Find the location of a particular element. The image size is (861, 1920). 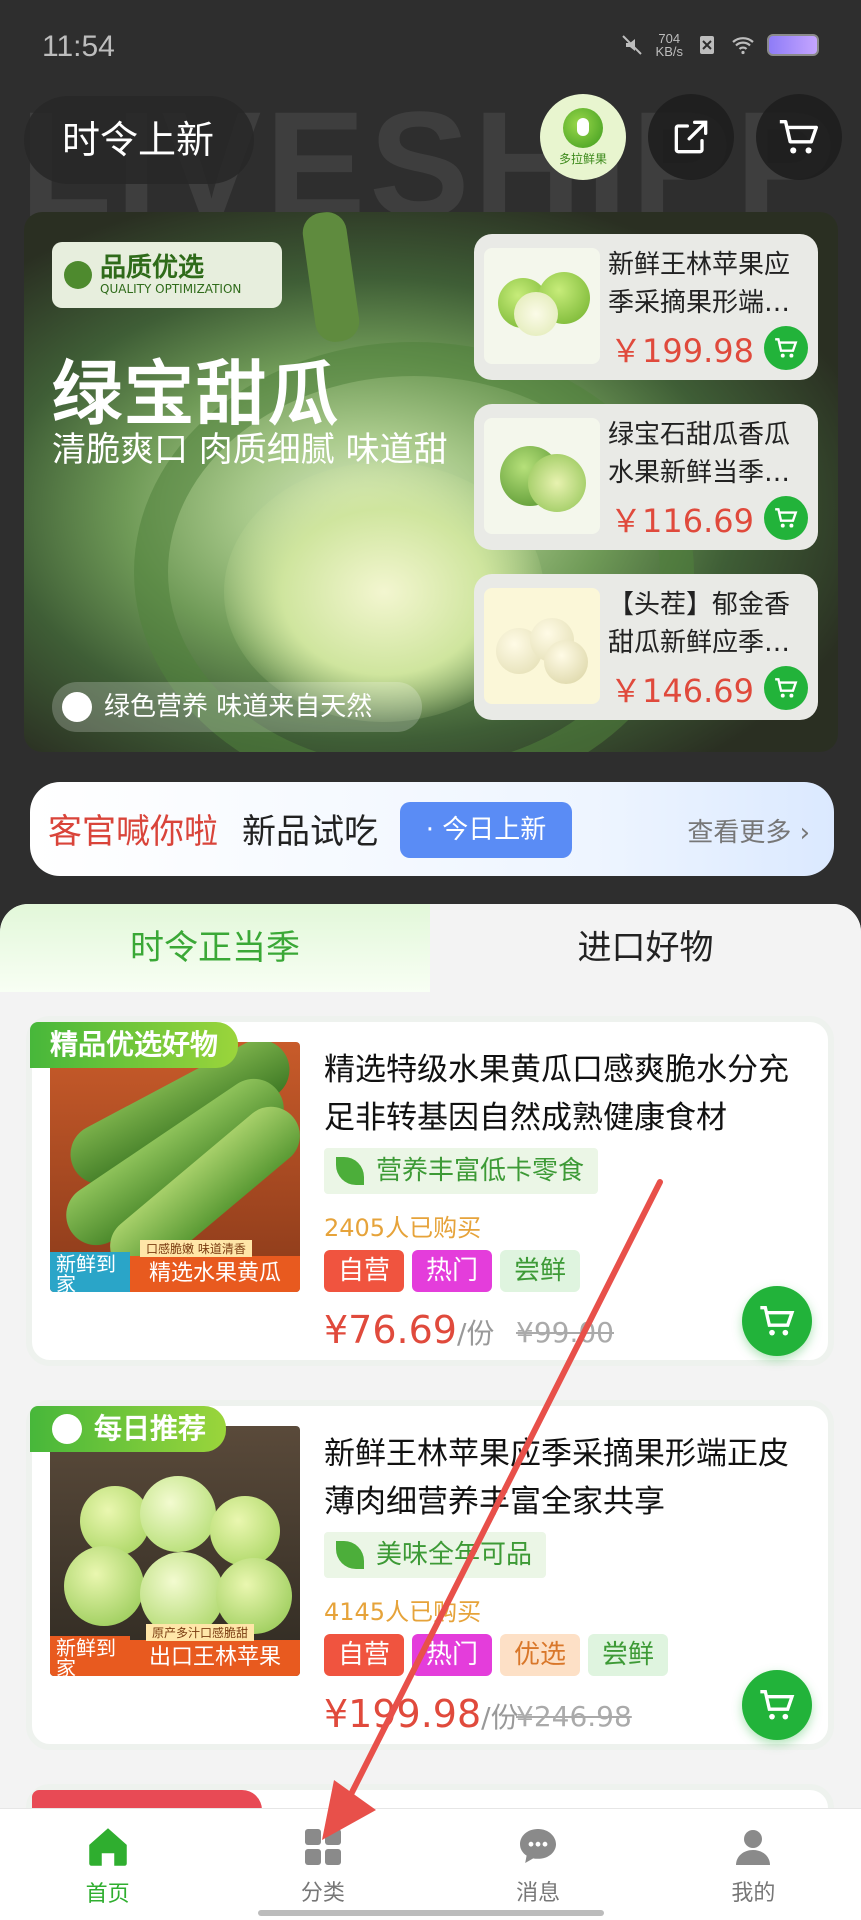

product-image: 新鲜到家 出口王林苹果 原产多汁口感脆甜 is located at coordinates (175, 1551).